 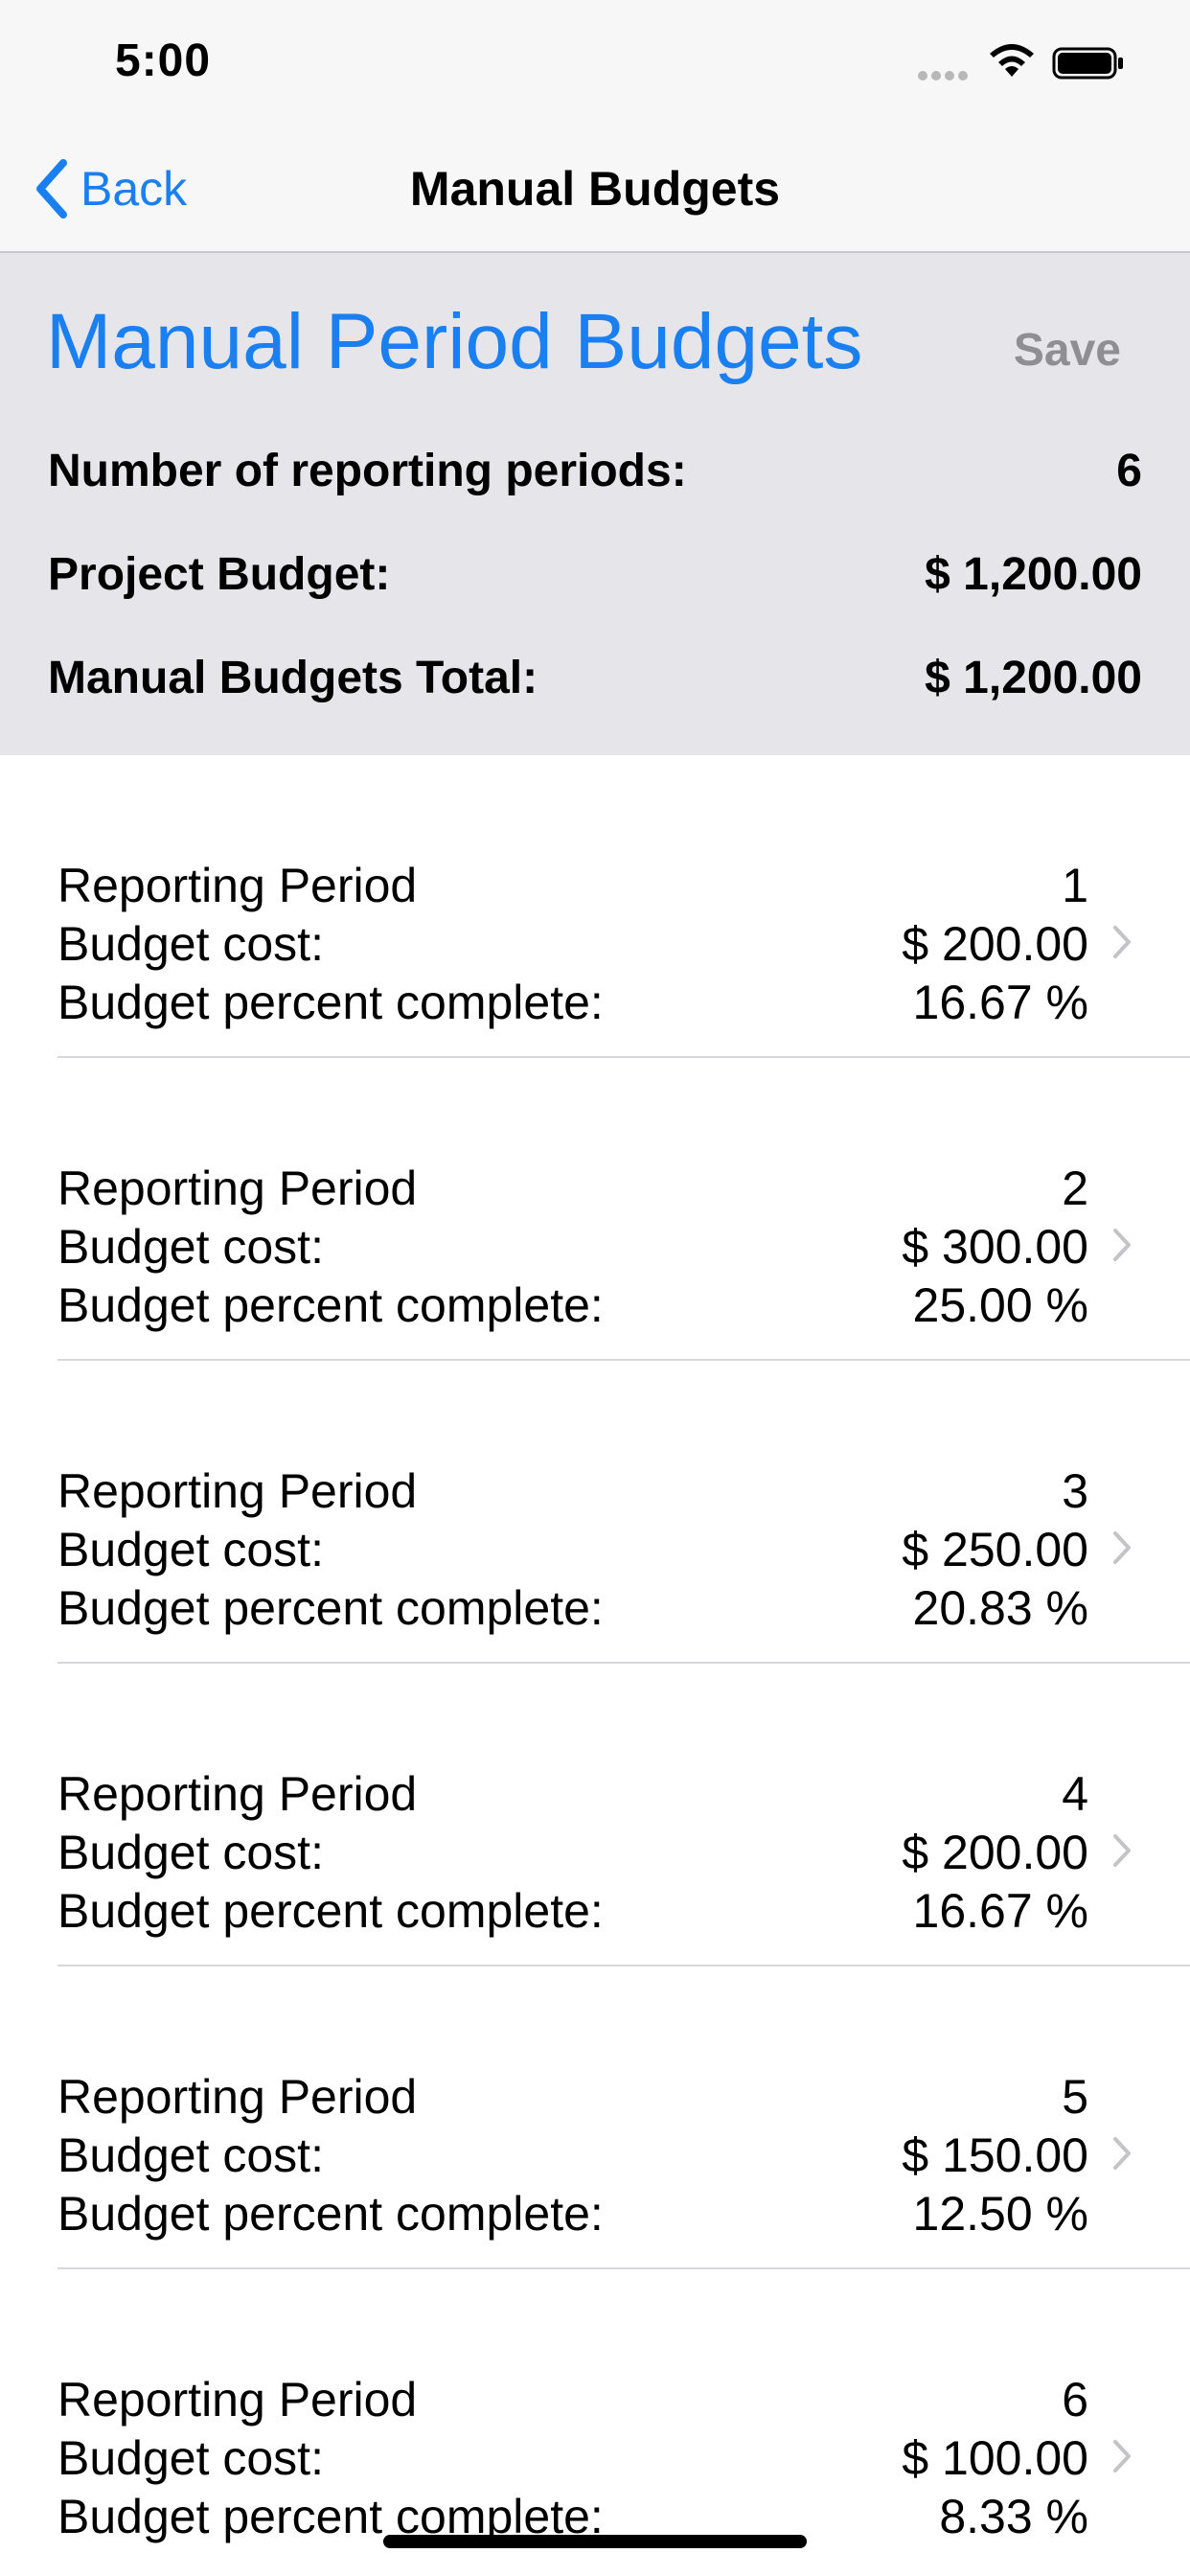 I want to click on budget-percent-value: 8.33 %, so click(x=1014, y=2516).